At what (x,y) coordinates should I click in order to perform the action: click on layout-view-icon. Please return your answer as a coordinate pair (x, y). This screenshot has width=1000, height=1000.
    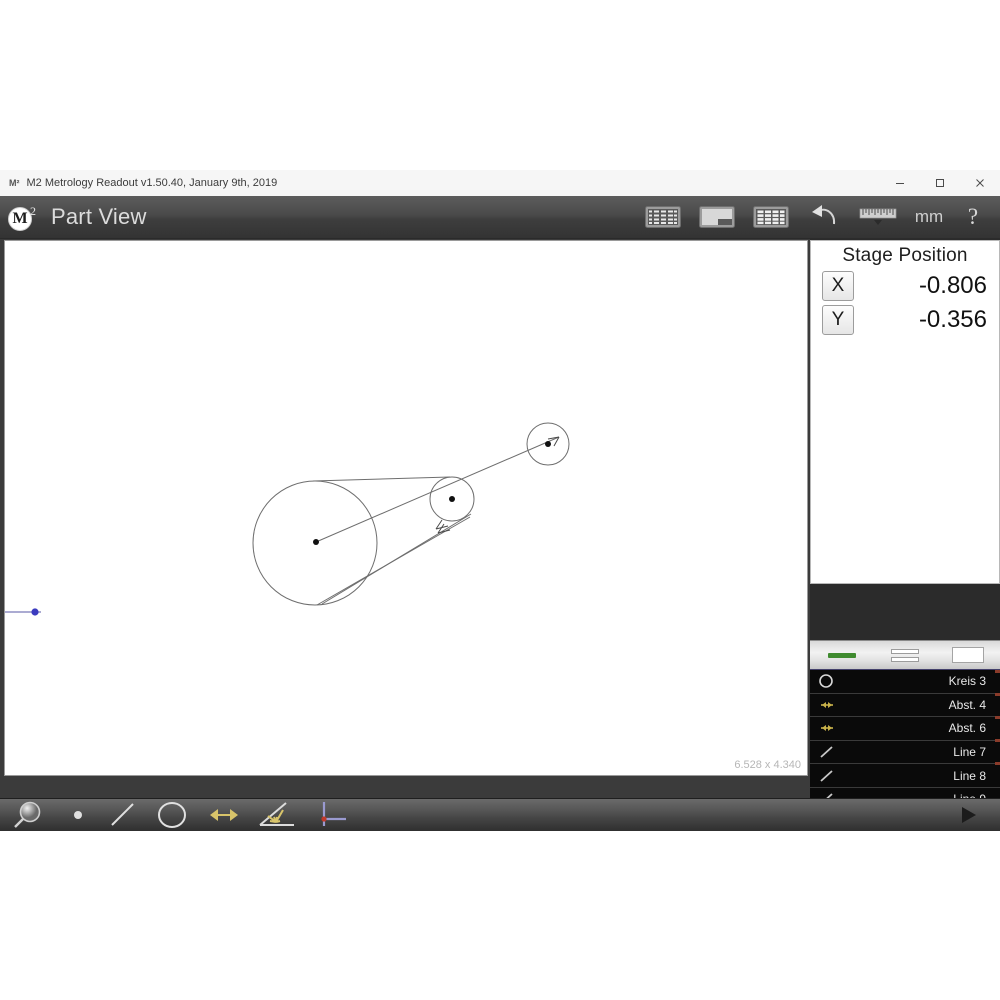
    Looking at the image, I should click on (717, 217).